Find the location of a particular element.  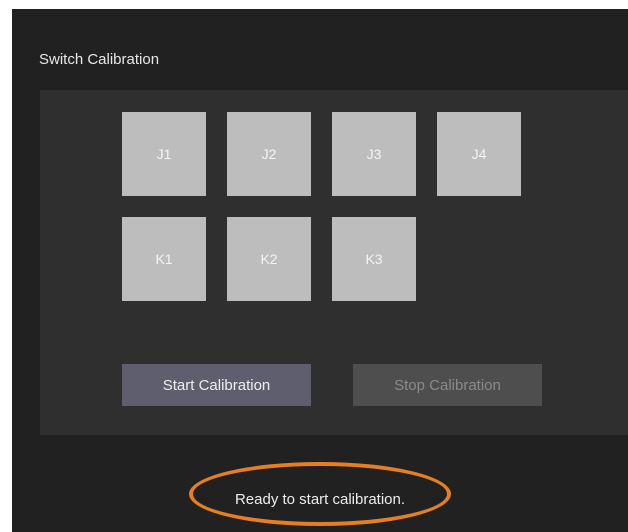

switch-tile-k1: K1 is located at coordinates (164, 259).